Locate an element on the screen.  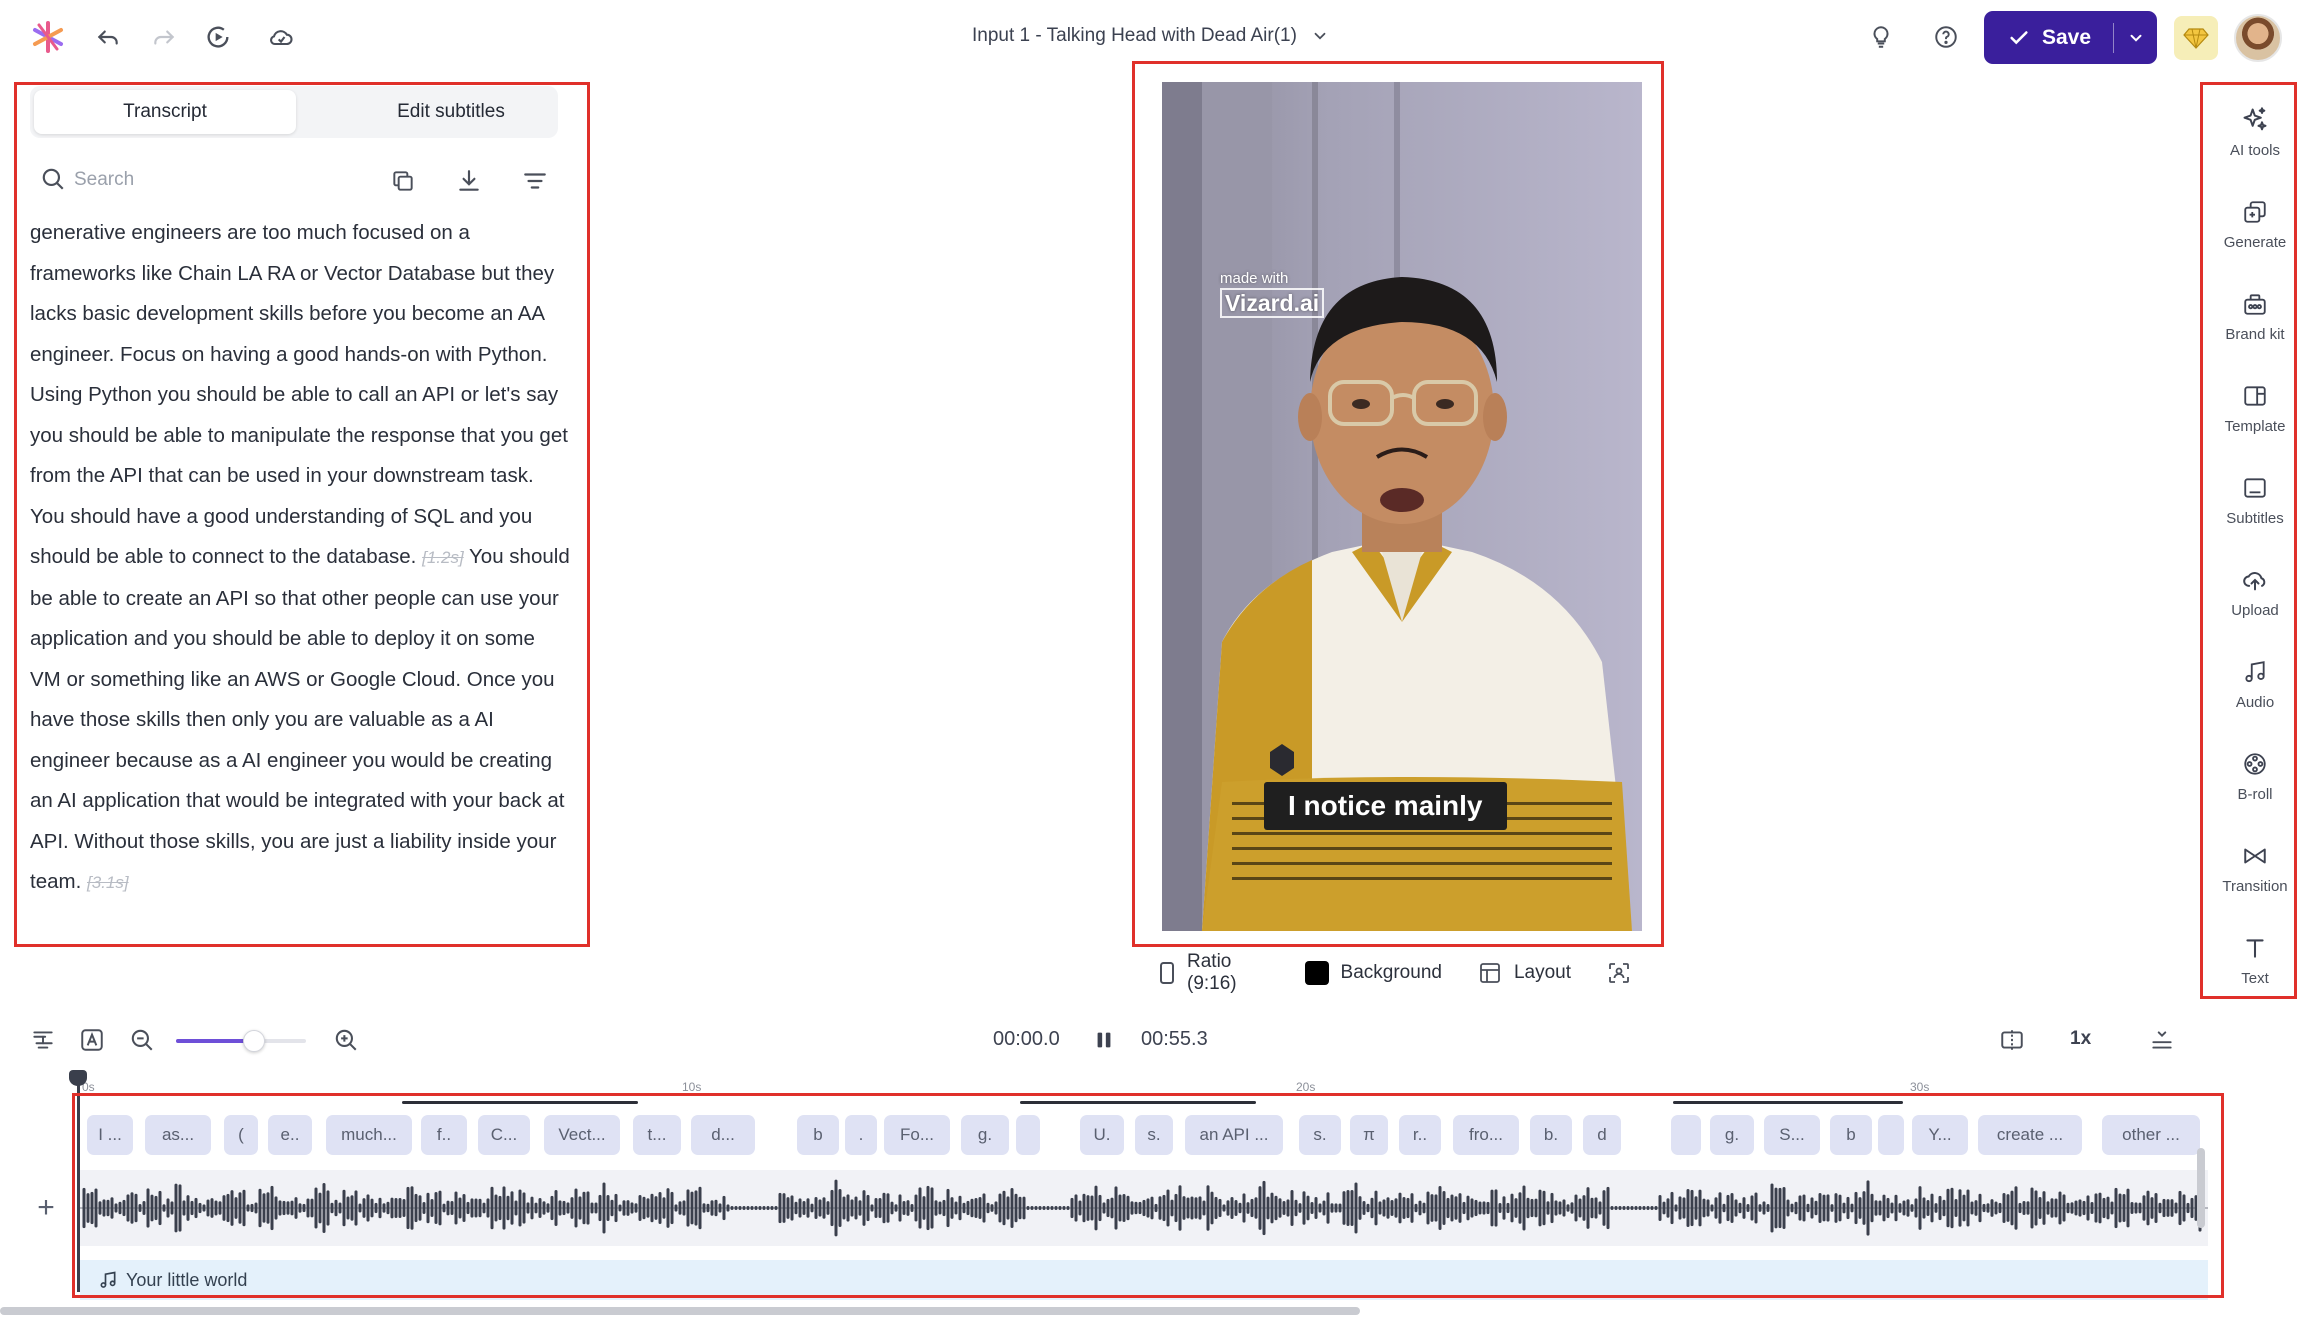
ratio-button: Ratio (9:16) is located at coordinates (1214, 973).